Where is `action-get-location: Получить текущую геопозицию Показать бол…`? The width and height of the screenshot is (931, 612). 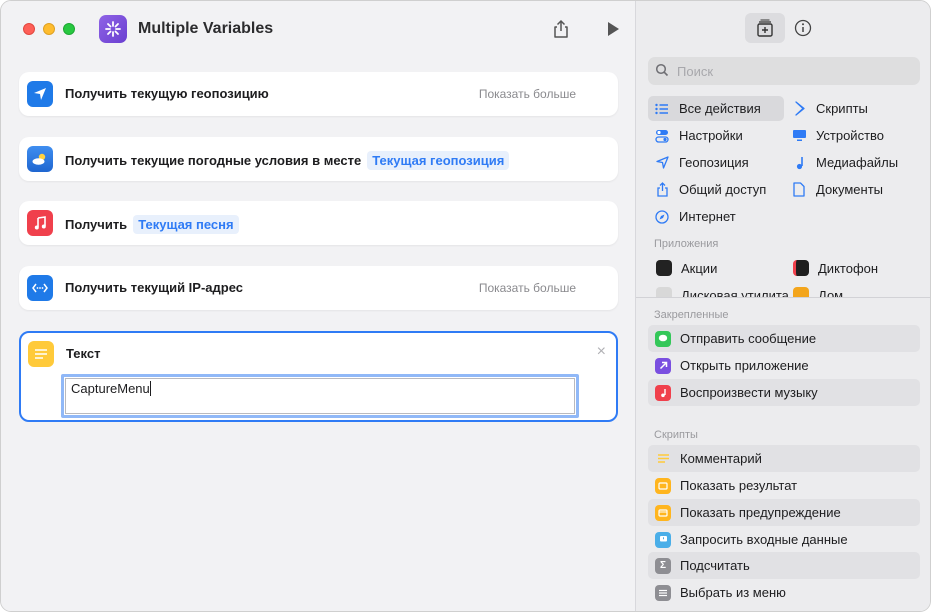 action-get-location: Получить текущую геопозицию Показать бол… is located at coordinates (318, 94).